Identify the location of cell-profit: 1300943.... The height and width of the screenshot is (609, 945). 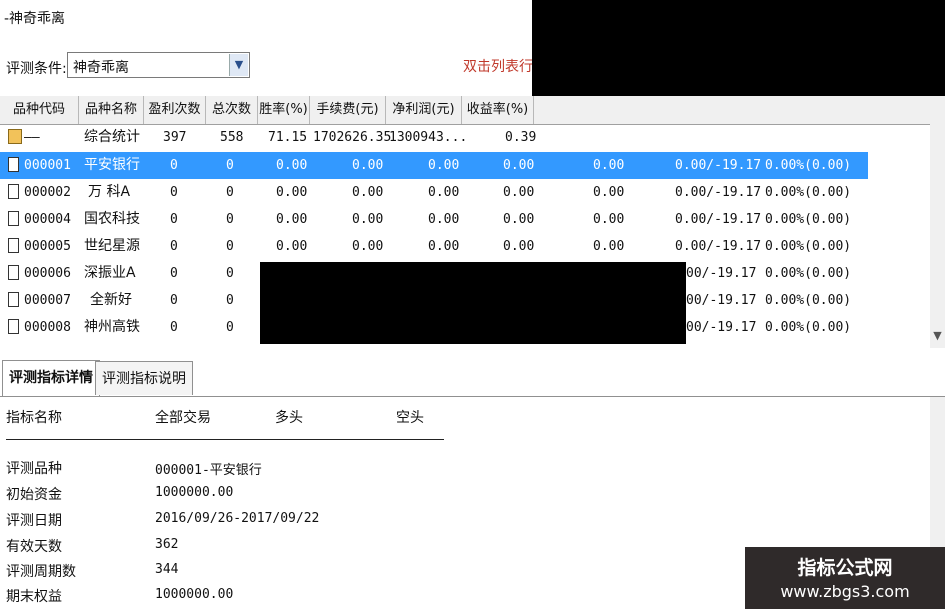
(428, 137).